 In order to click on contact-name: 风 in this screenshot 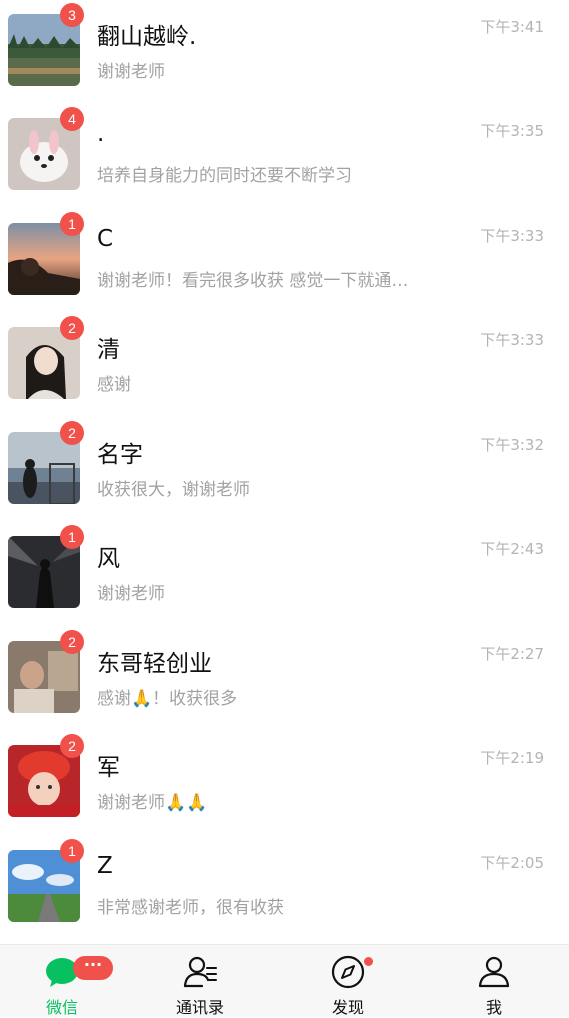, I will do `click(108, 559)`.